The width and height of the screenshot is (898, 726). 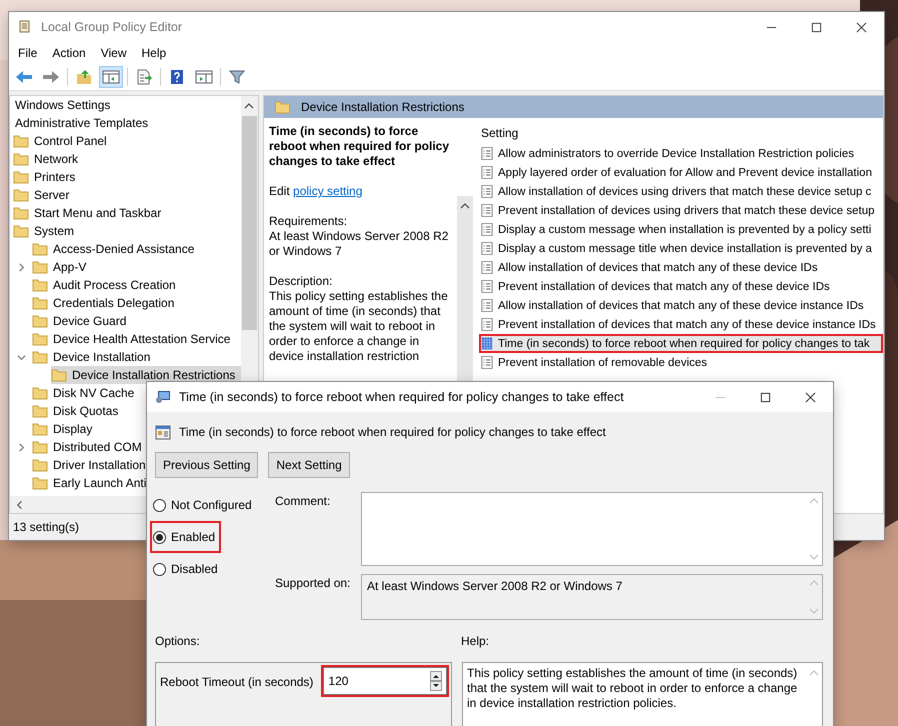 I want to click on tree-item: Access-Denied Assistance, so click(x=116, y=249).